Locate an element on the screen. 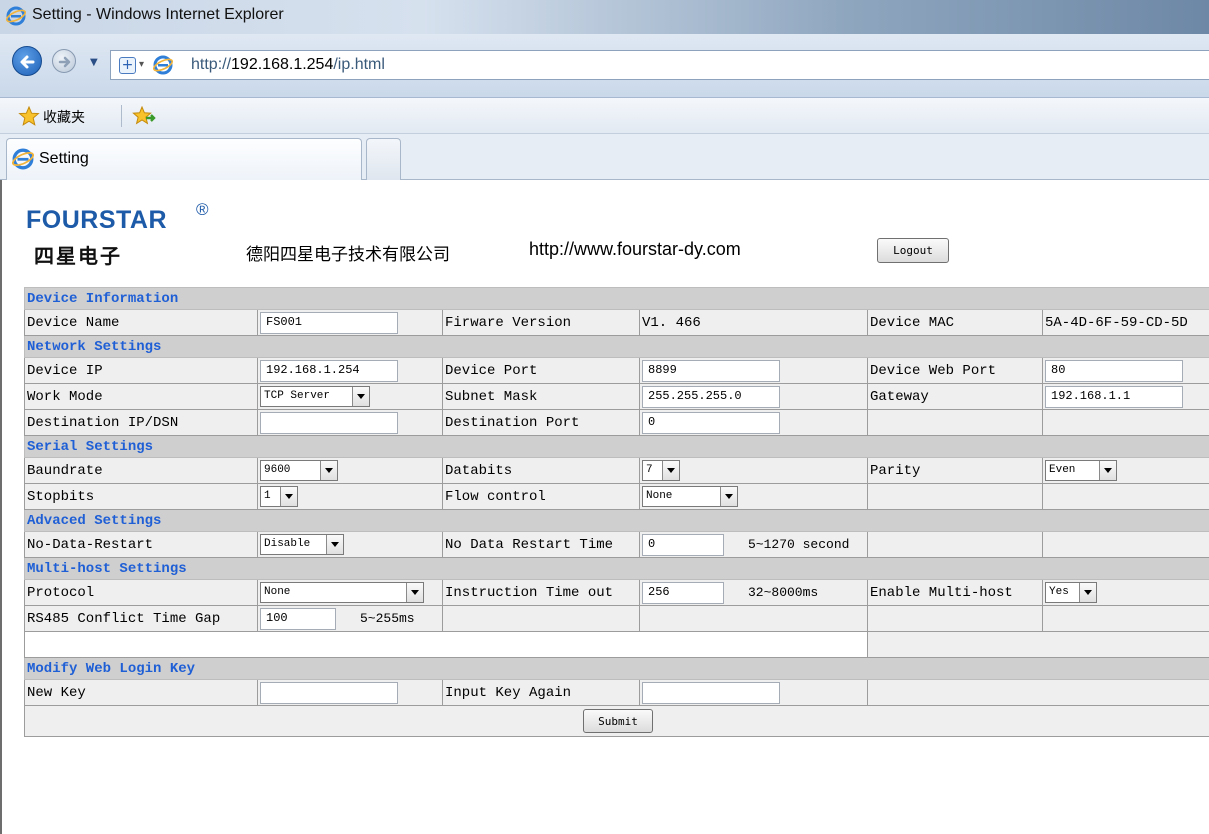 This screenshot has width=1209, height=834. back-button is located at coordinates (27, 61).